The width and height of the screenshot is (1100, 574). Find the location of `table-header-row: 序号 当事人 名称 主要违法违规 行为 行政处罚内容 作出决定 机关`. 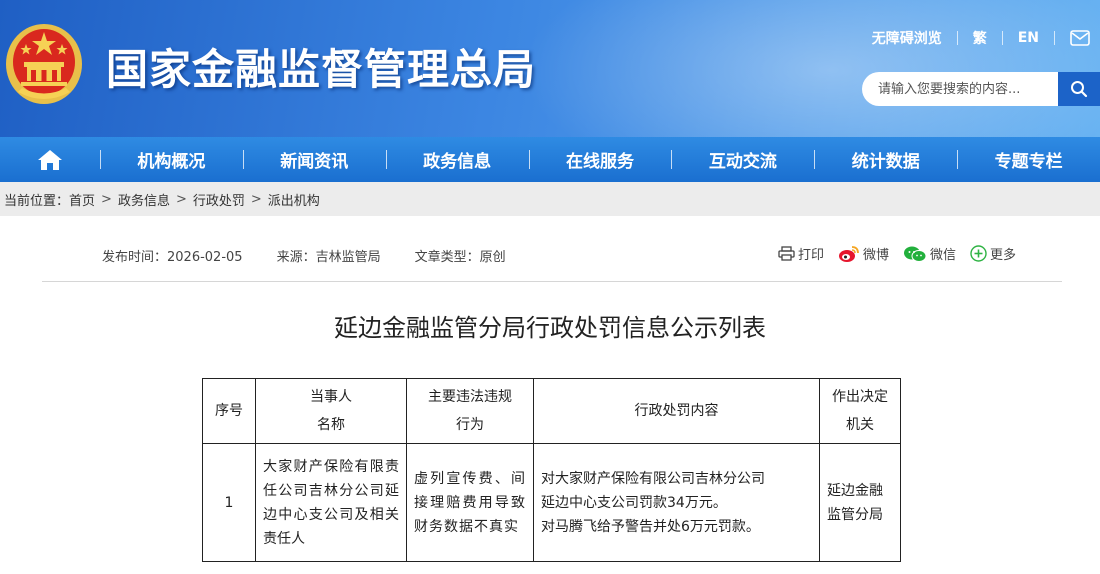

table-header-row: 序号 当事人 名称 主要违法违规 行为 行政处罚内容 作出决定 机关 is located at coordinates (551, 411).